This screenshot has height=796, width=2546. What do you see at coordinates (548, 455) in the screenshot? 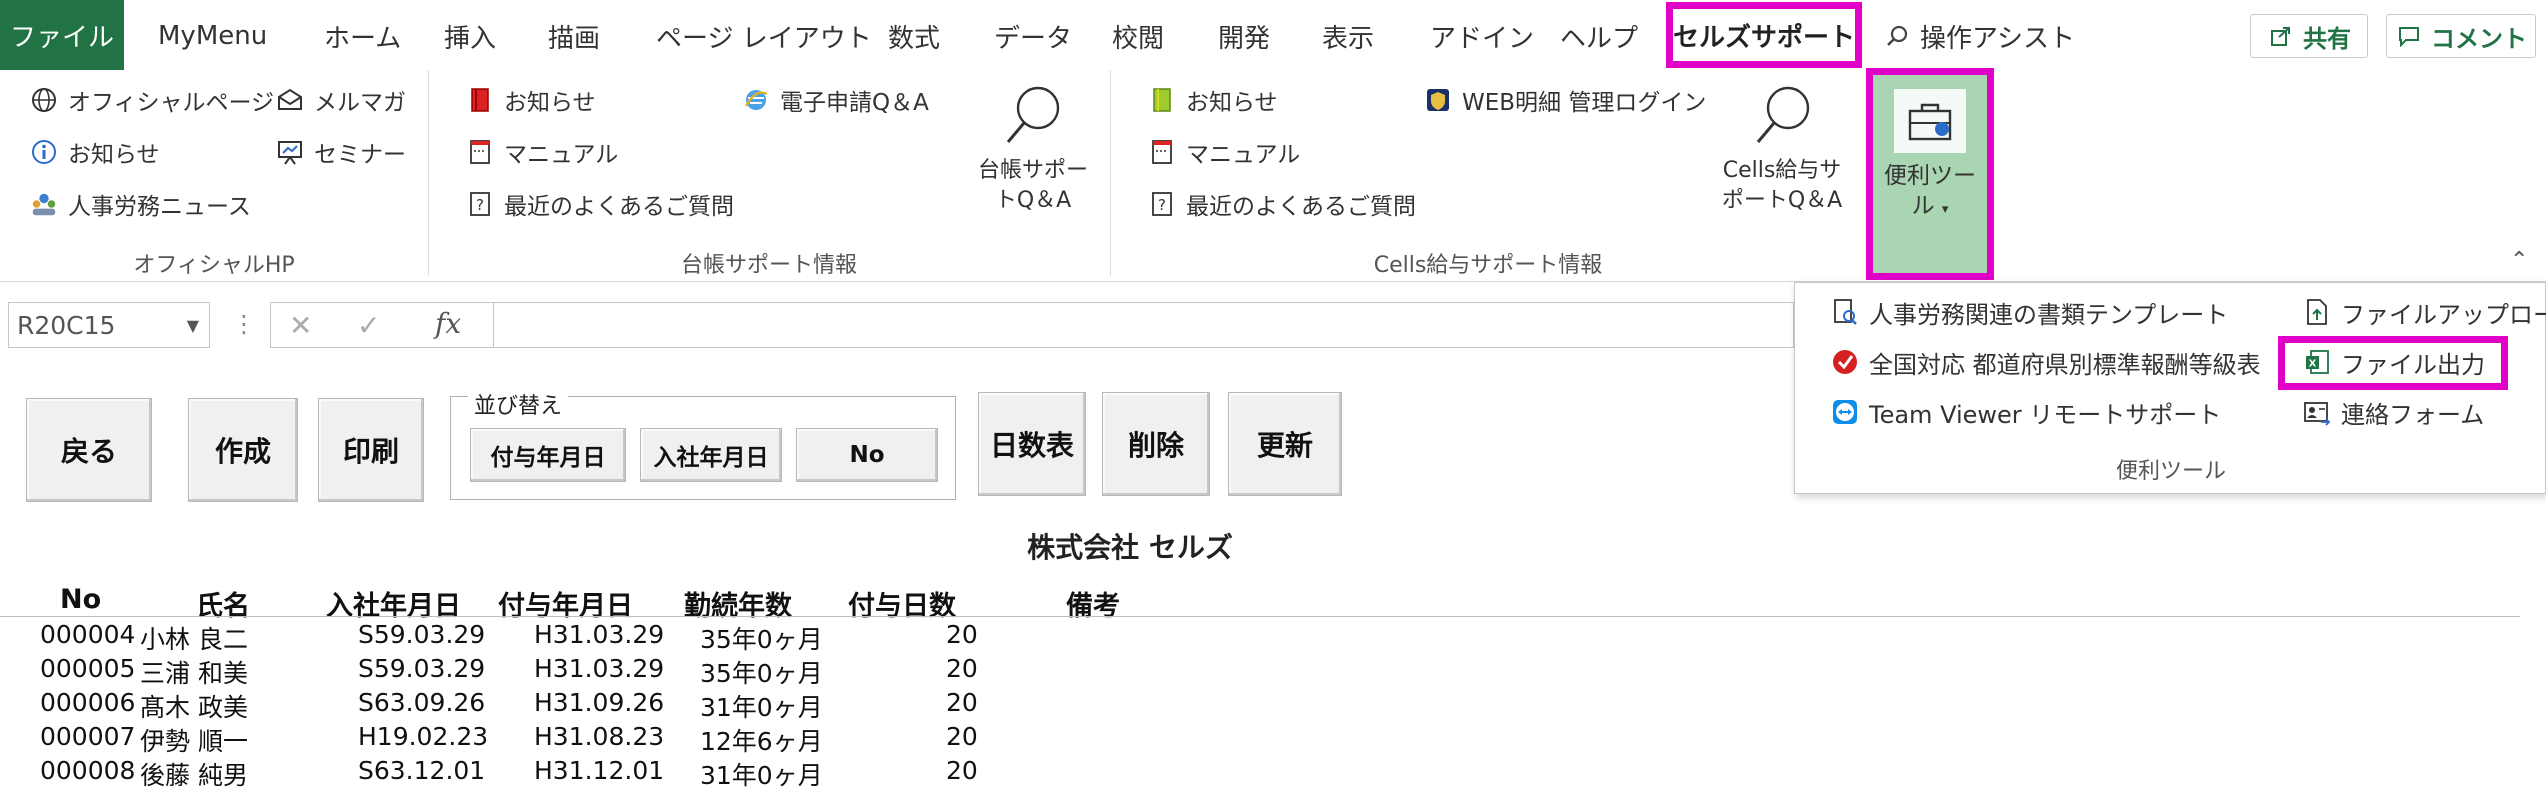
I see `sort-by-grant-date-button: 付与年月日` at bounding box center [548, 455].